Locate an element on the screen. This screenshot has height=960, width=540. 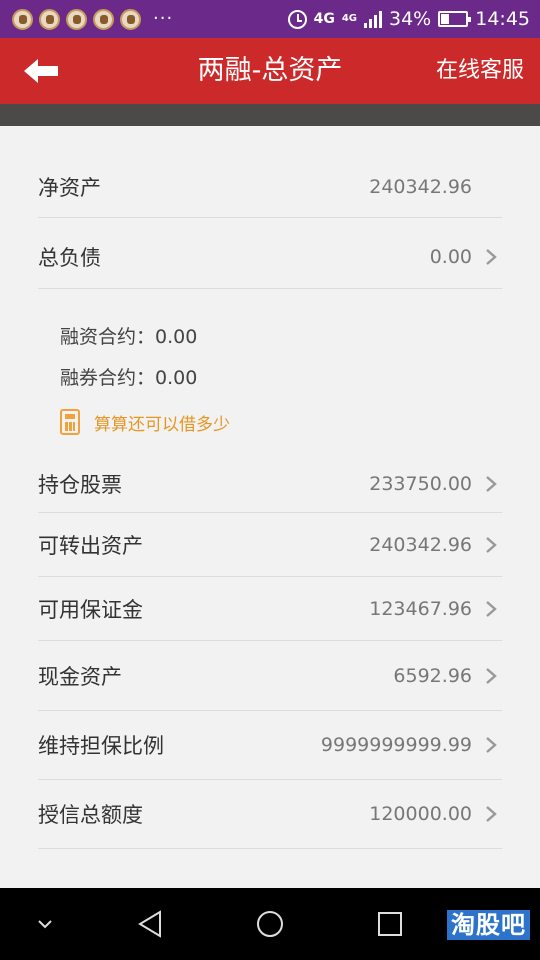
back-triangle-icon is located at coordinates (149, 924).